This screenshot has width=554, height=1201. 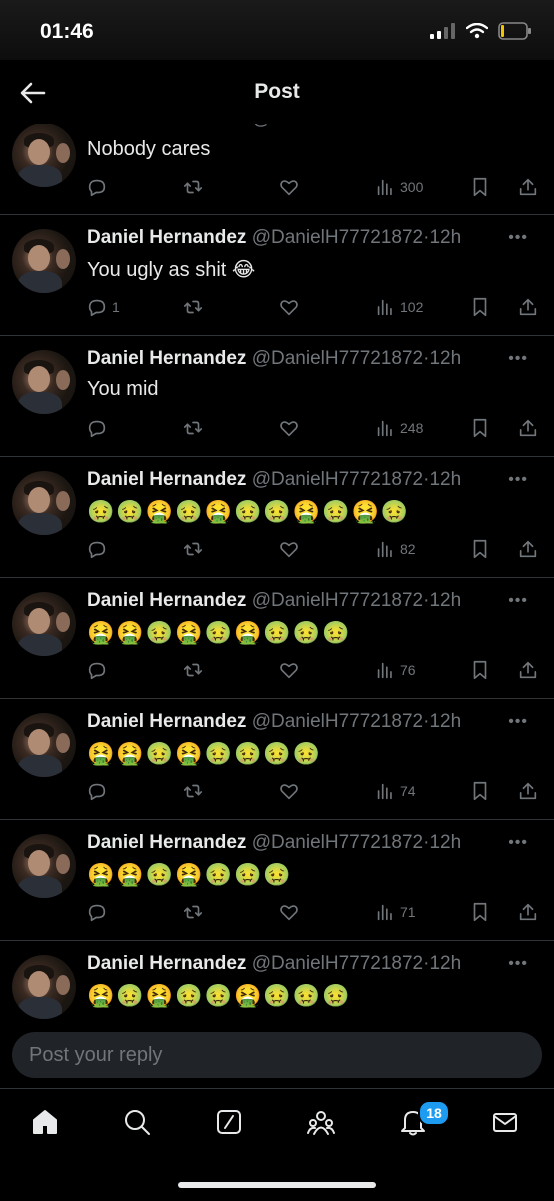 I want to click on reply-button: 1, so click(x=103, y=307).